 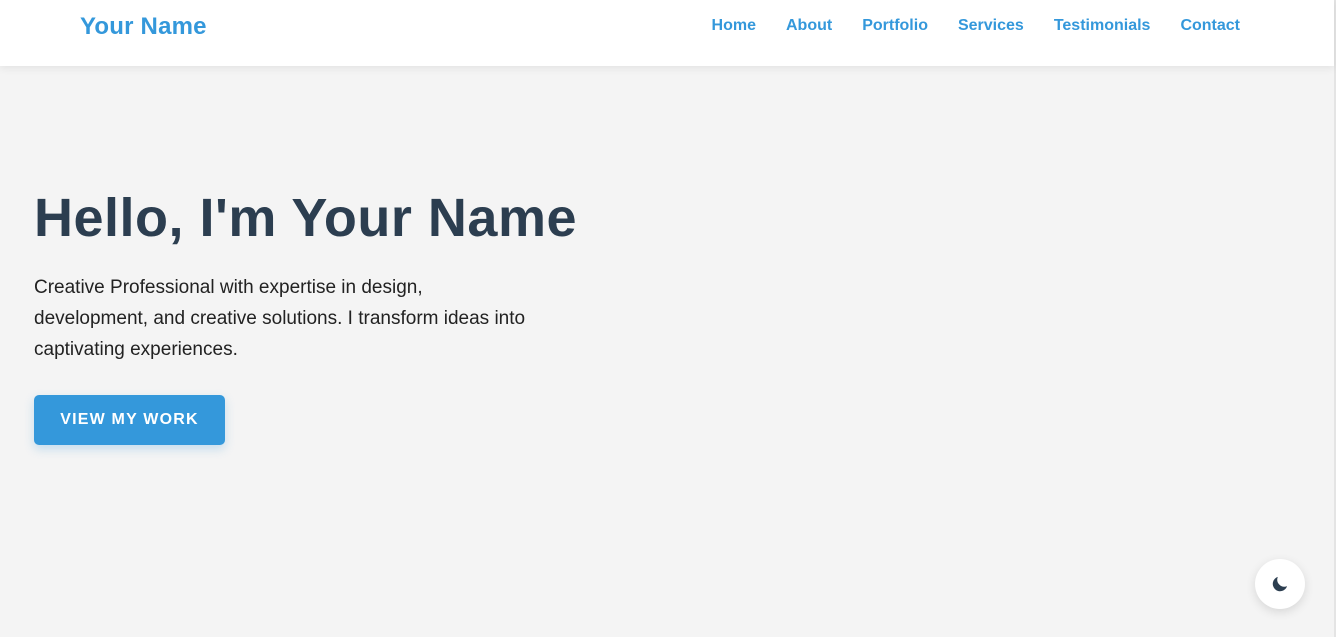 I want to click on nav-testimonials-link: Testimonials, so click(x=1102, y=26).